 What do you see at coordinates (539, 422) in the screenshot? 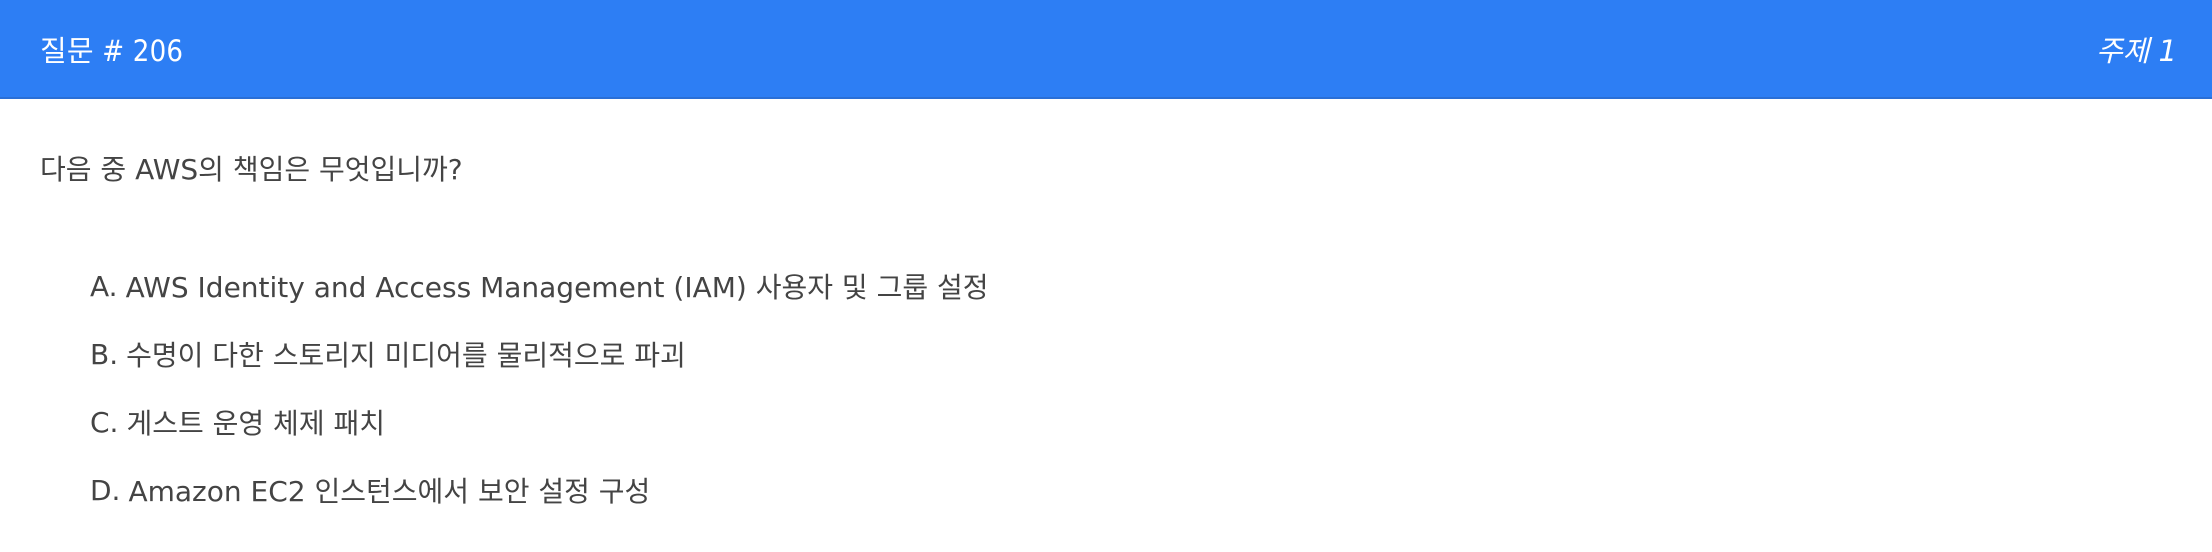
I see `option-c: C. 게스트 운영 체제 패치` at bounding box center [539, 422].